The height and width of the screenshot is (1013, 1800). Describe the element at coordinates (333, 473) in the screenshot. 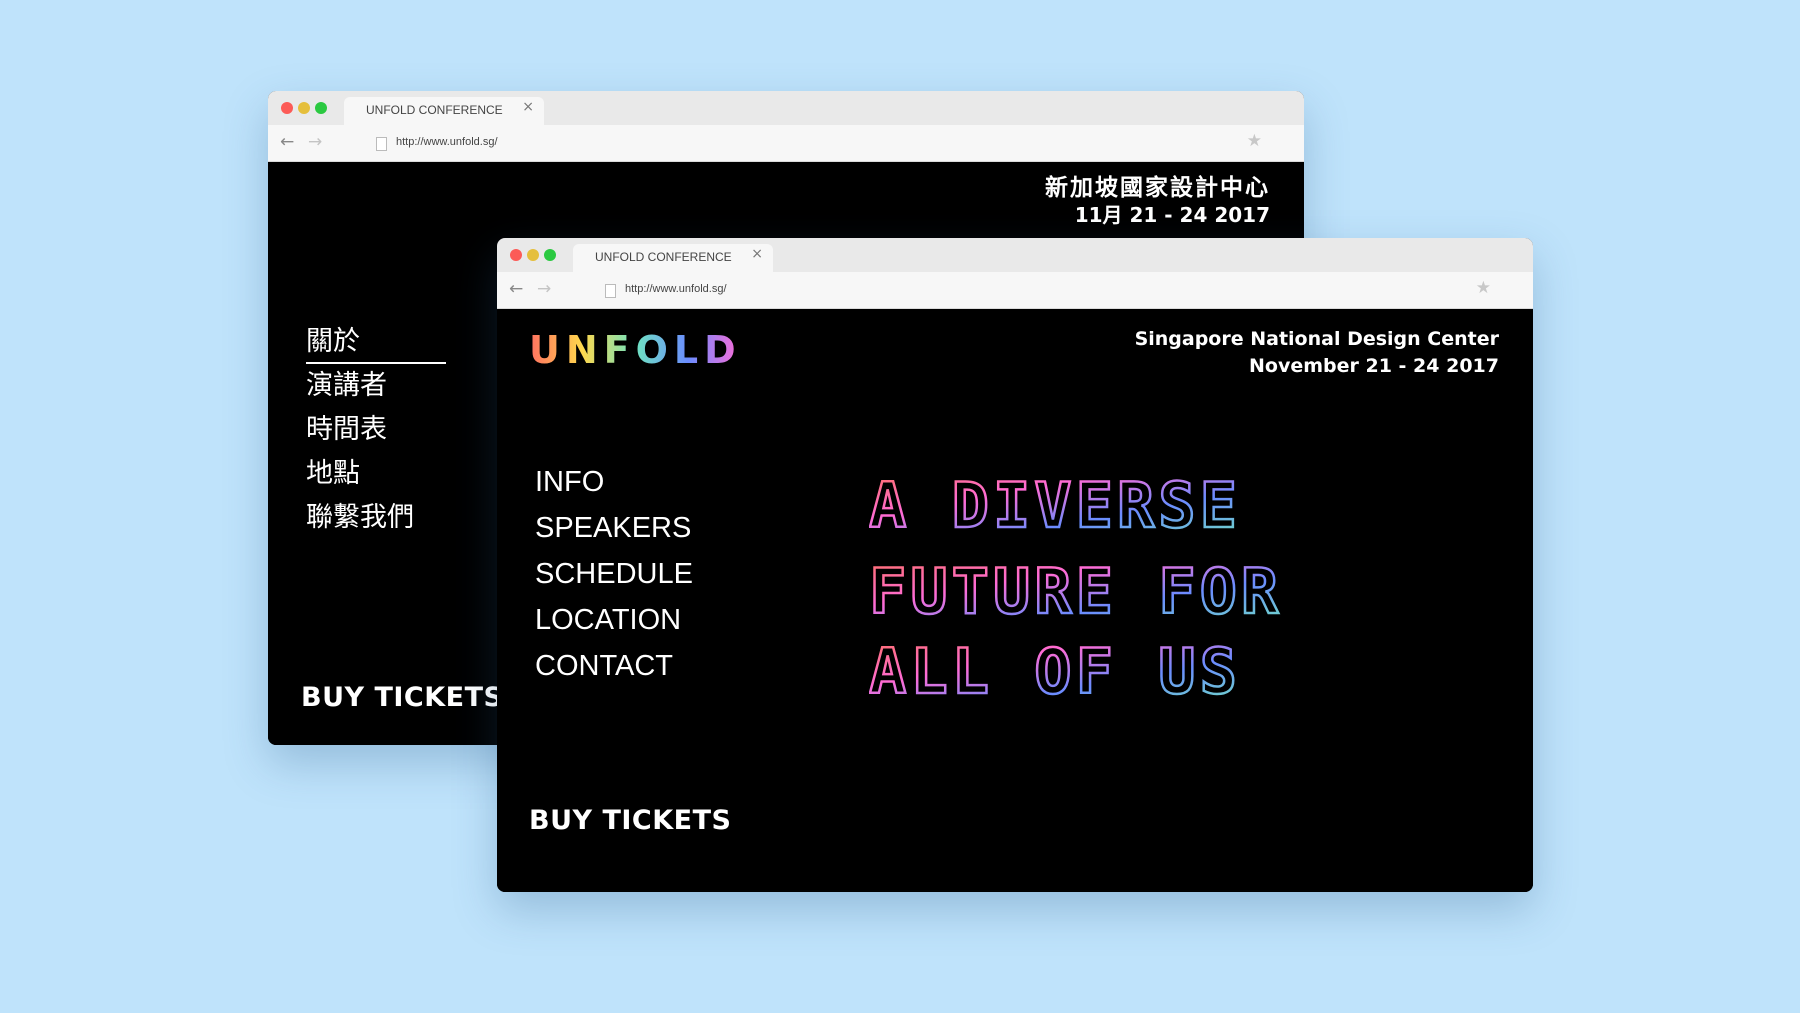

I see `nav-item-label: 地點` at that location.